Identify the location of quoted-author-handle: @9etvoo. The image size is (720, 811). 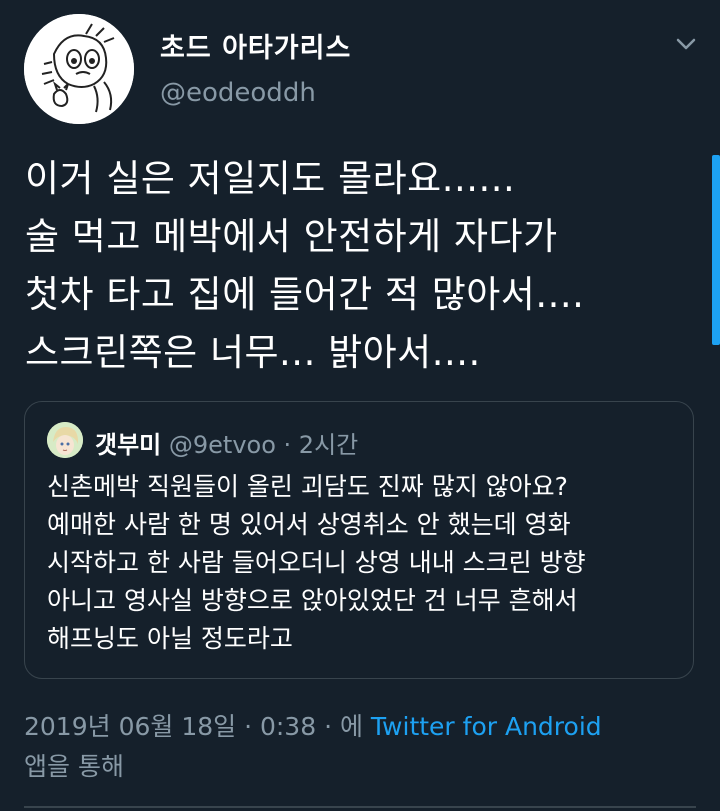
(222, 445).